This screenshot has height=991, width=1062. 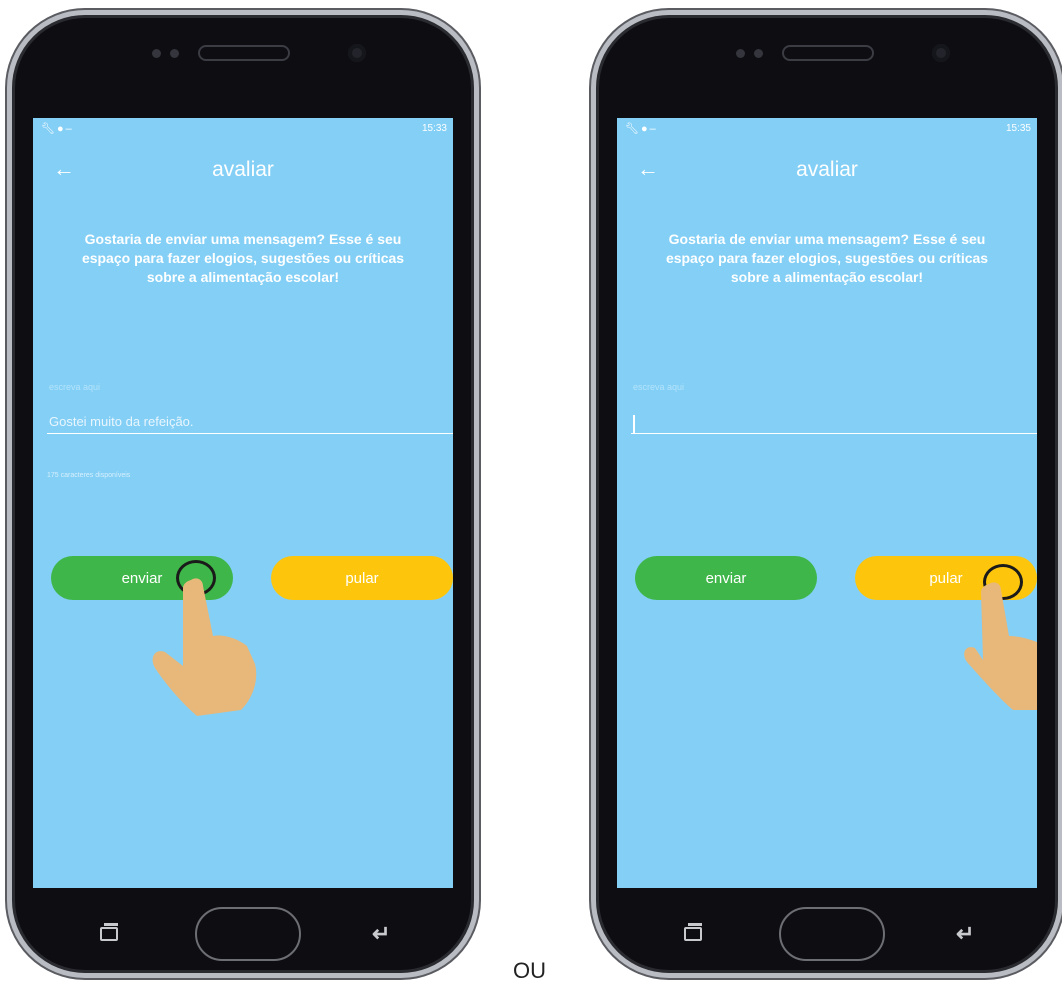 I want to click on send-button: enviar, so click(x=726, y=578).